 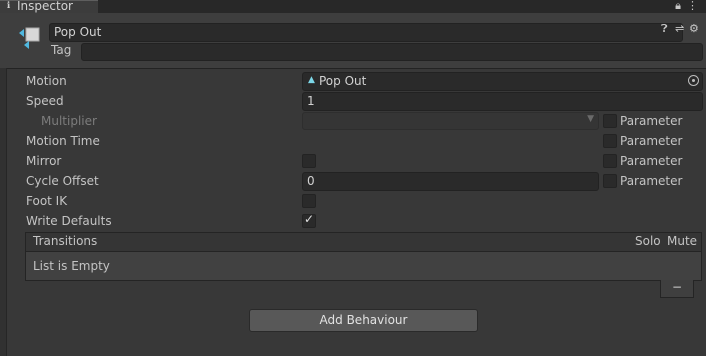 What do you see at coordinates (45, 101) in the screenshot?
I see `speed-label: Speed` at bounding box center [45, 101].